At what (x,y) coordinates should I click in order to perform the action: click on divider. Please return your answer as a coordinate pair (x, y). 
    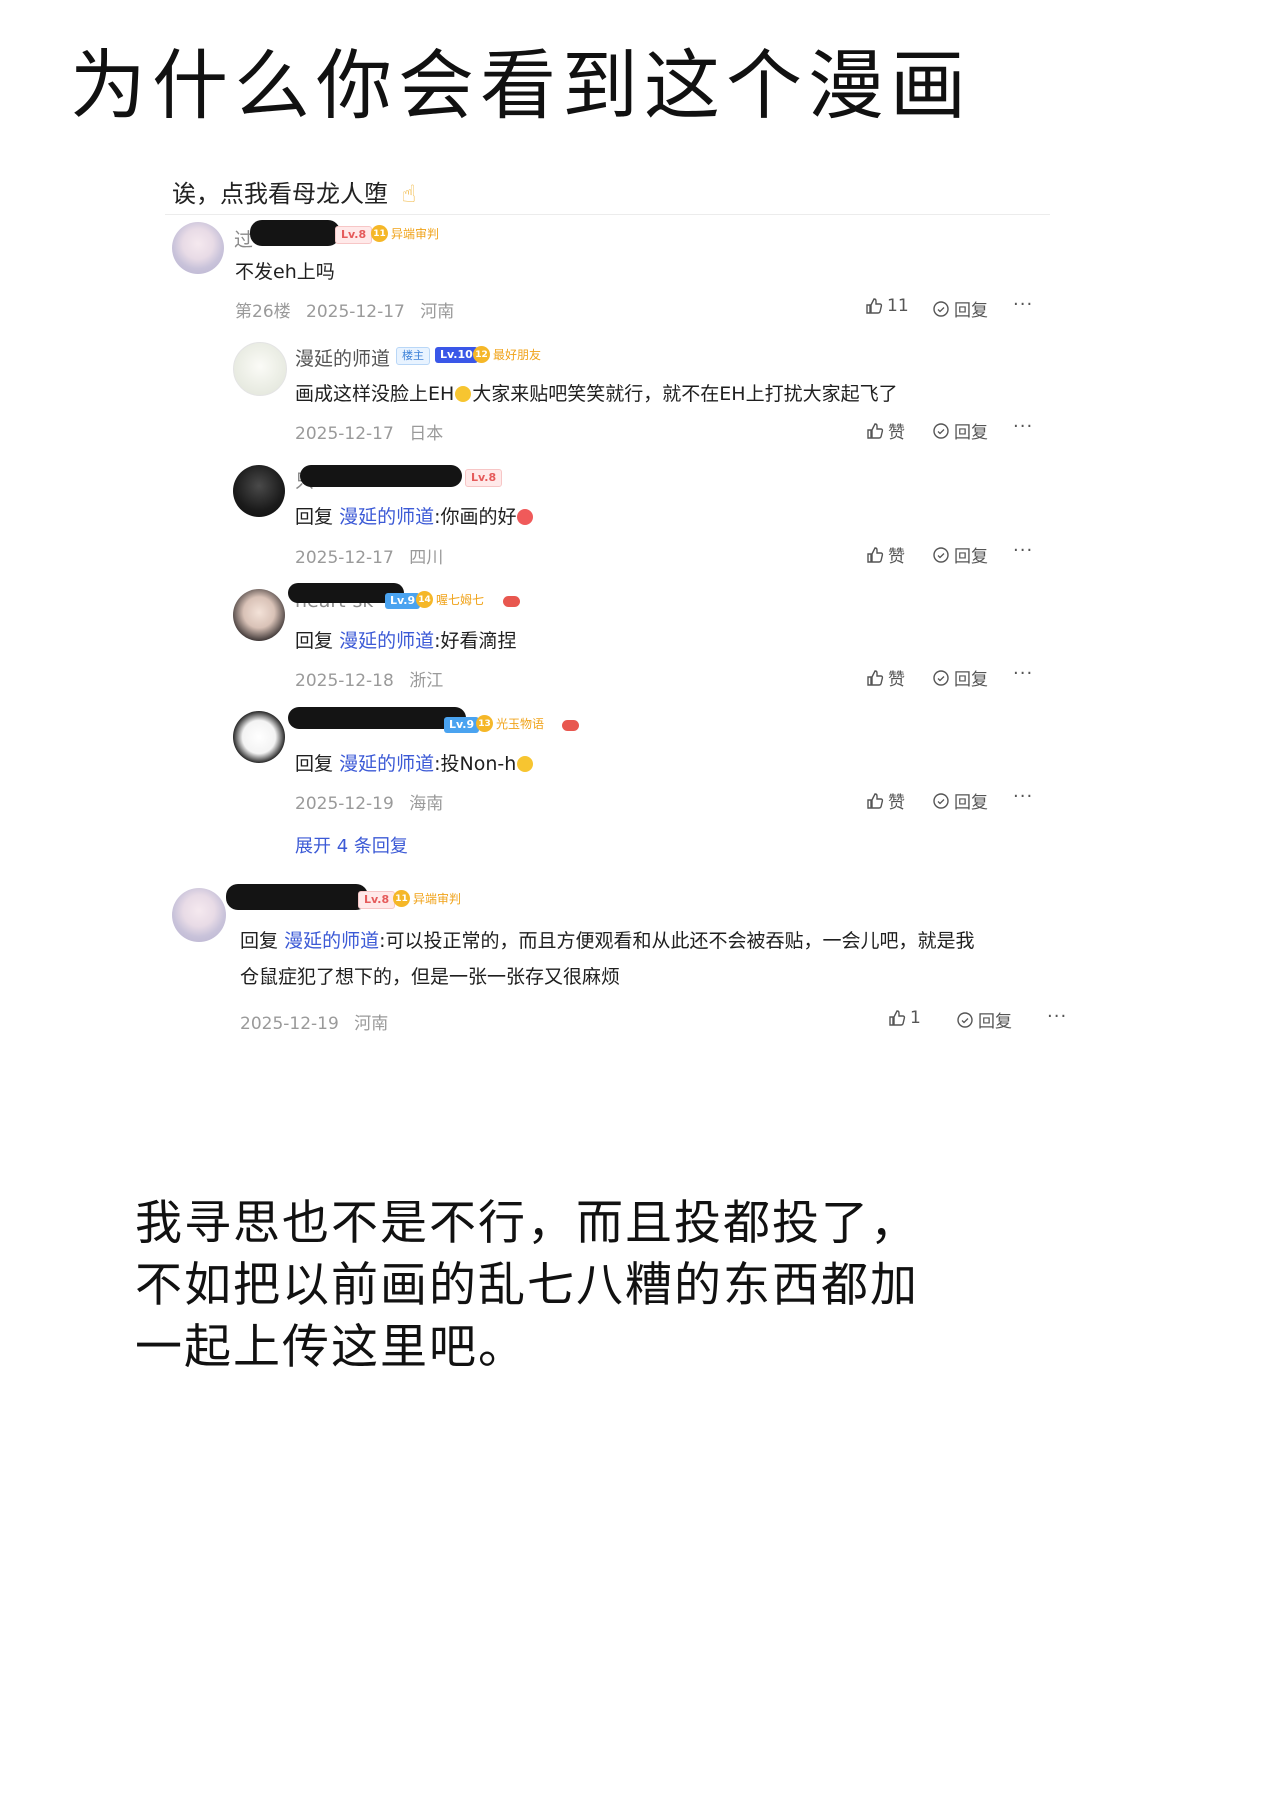
    Looking at the image, I should click on (607, 214).